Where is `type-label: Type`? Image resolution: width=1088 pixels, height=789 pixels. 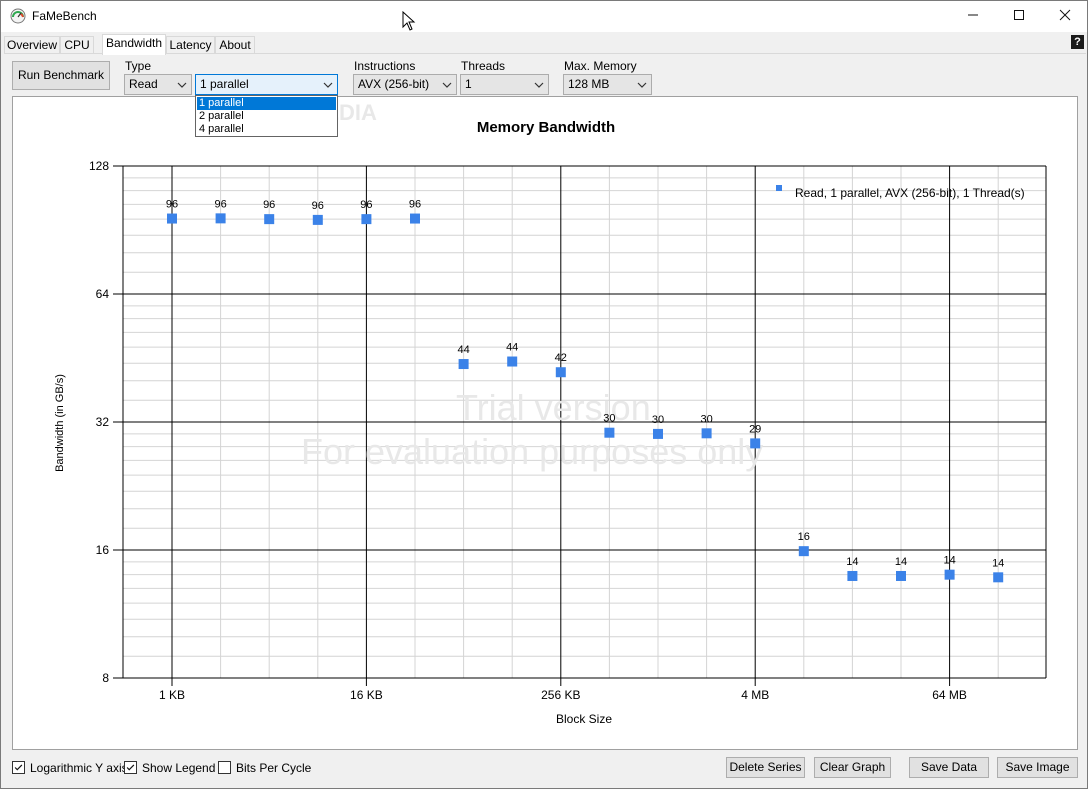
type-label: Type is located at coordinates (138, 66).